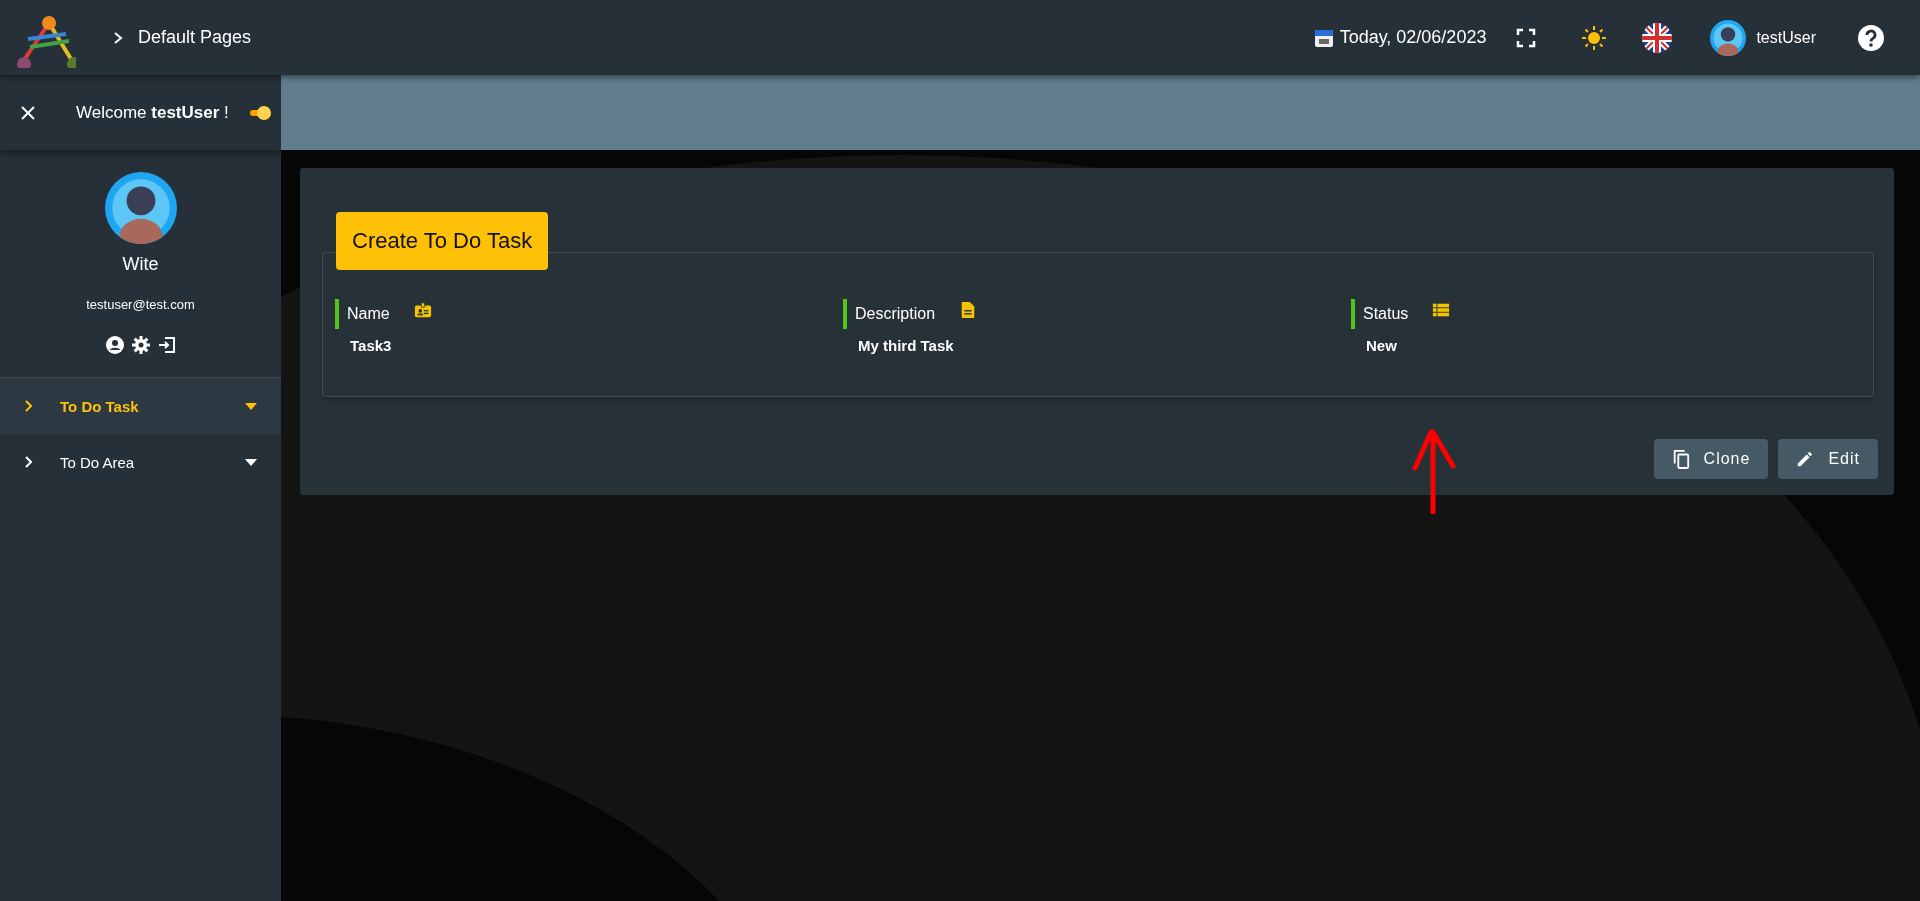  What do you see at coordinates (1323, 37) in the screenshot?
I see `calendar-icon` at bounding box center [1323, 37].